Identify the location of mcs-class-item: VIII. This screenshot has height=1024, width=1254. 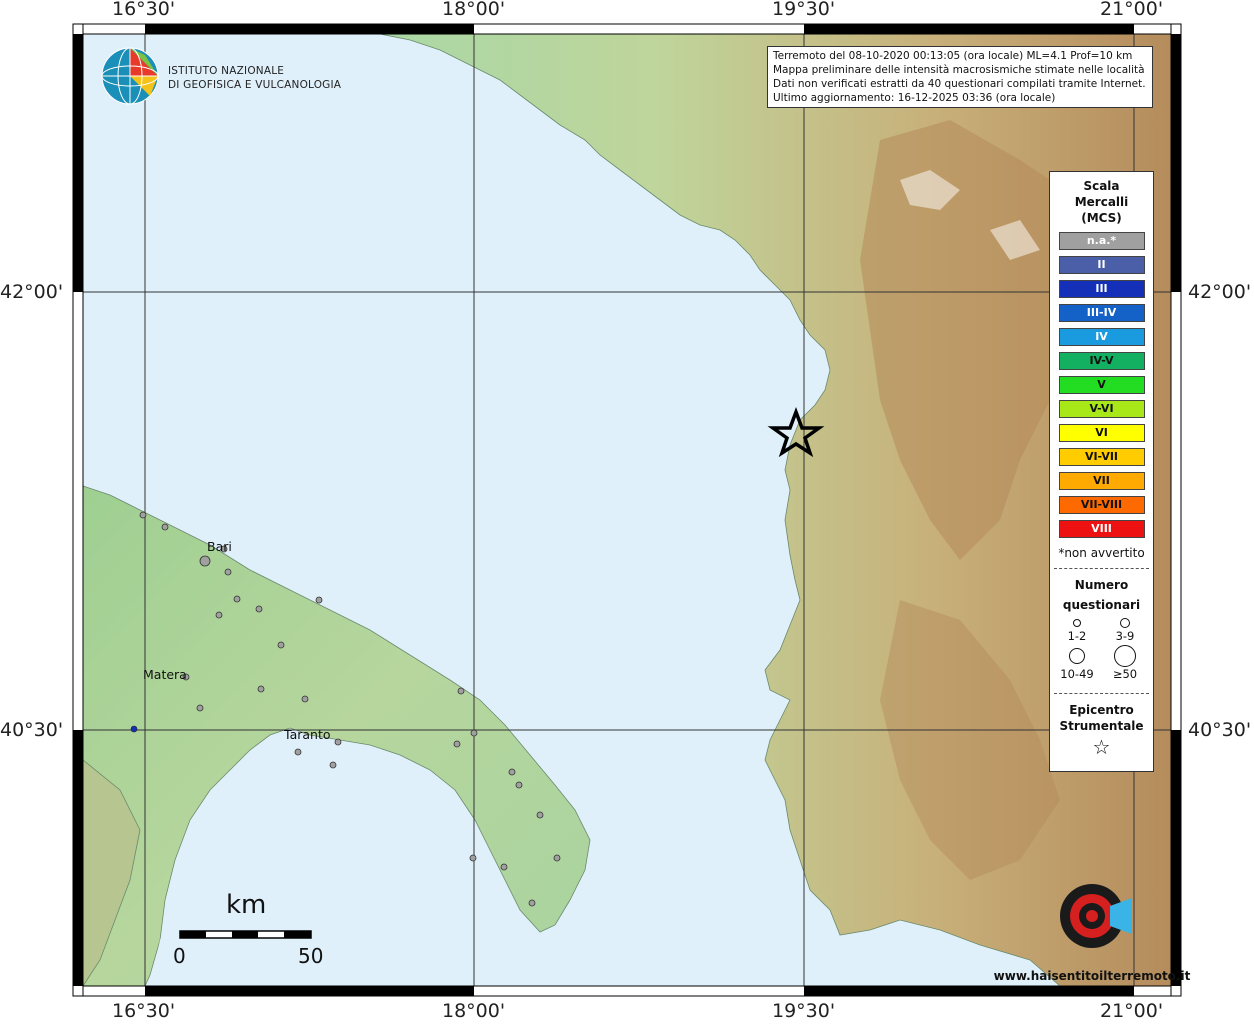
(1101, 529).